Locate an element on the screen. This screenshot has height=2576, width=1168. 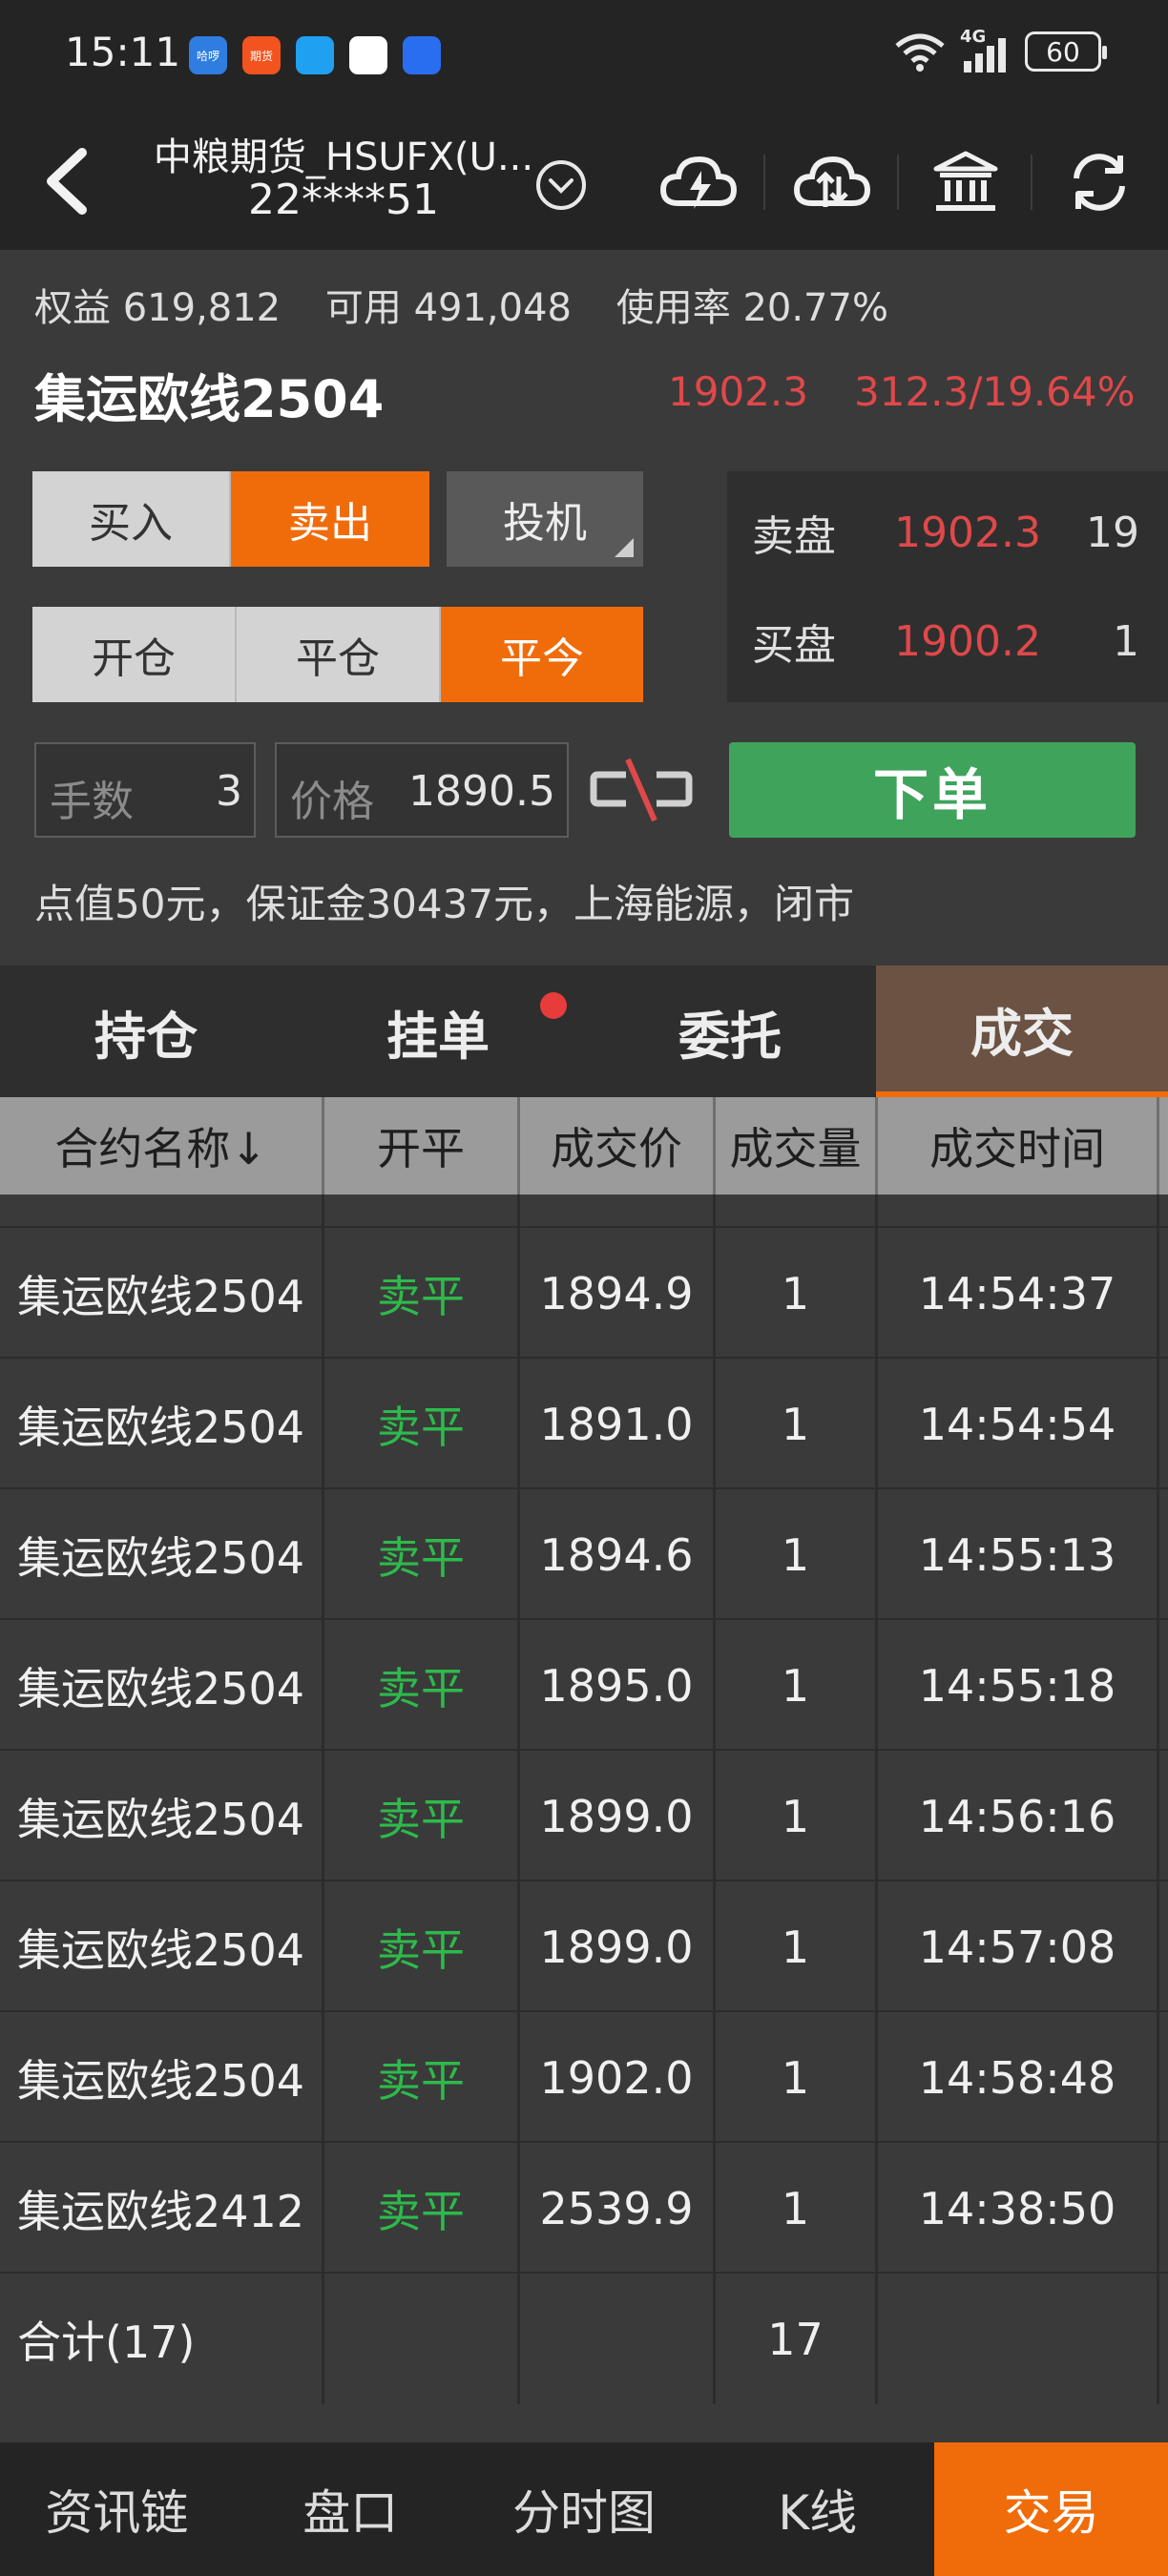
bank-button is located at coordinates (965, 182).